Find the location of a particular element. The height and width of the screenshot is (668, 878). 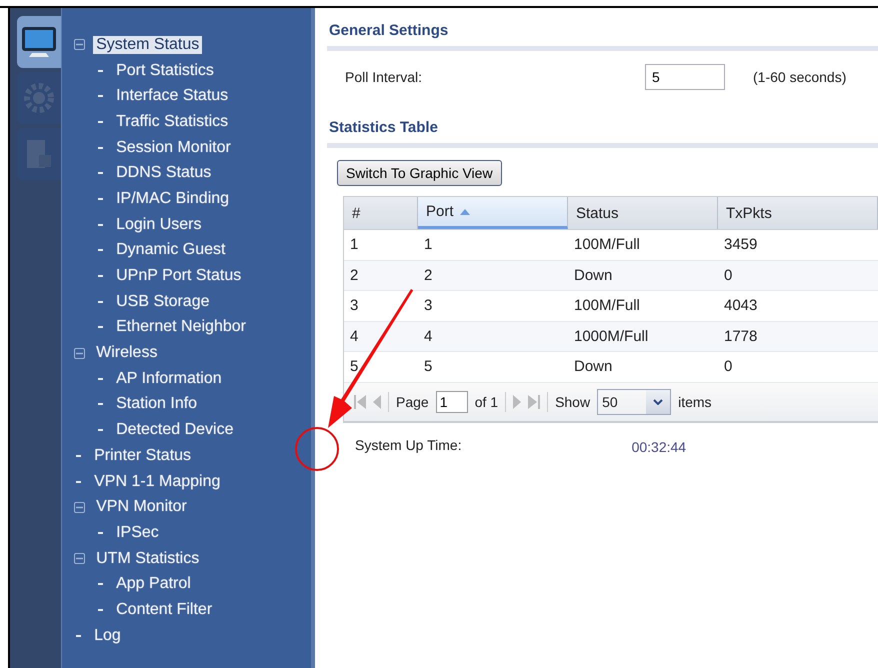

menu-item: App Patrol is located at coordinates (153, 584).